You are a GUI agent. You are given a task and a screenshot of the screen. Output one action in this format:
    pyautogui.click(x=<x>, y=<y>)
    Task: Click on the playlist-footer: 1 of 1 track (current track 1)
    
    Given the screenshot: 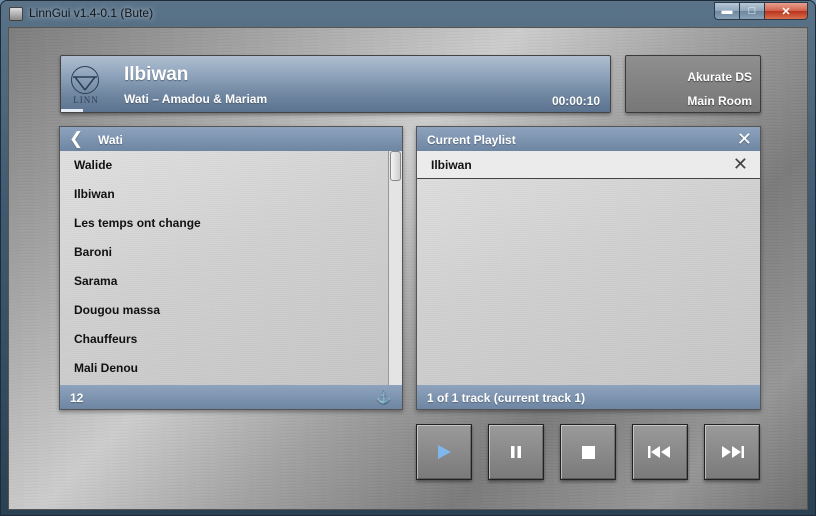 What is the action you would take?
    pyautogui.click(x=588, y=397)
    